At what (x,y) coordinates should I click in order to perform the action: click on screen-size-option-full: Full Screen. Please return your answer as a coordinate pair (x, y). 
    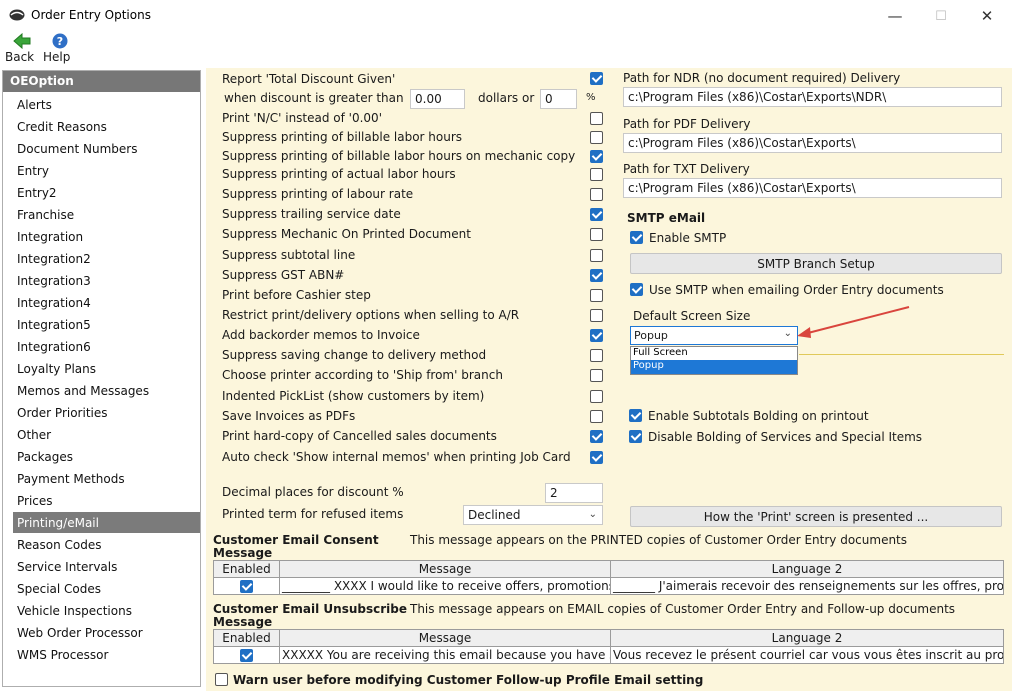
    Looking at the image, I should click on (714, 353).